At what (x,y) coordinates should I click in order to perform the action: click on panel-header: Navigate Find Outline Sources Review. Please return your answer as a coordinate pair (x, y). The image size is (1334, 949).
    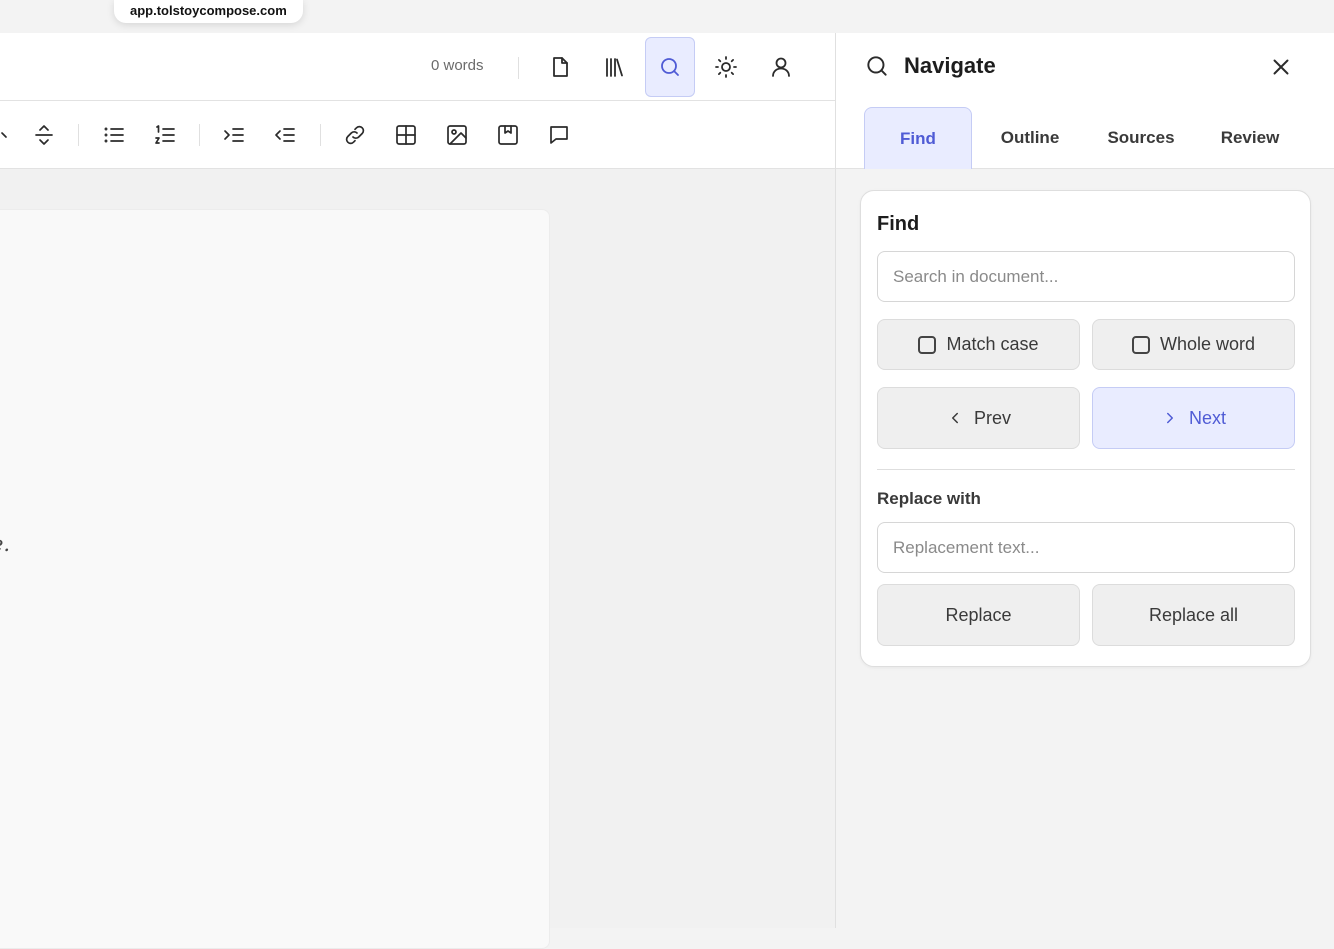
    Looking at the image, I should click on (1085, 101).